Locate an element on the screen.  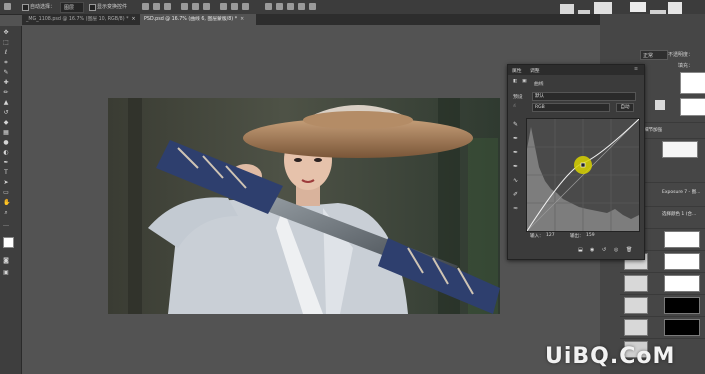
properties-titlebar: 属性 调整 ≡ is located at coordinates (576, 70).